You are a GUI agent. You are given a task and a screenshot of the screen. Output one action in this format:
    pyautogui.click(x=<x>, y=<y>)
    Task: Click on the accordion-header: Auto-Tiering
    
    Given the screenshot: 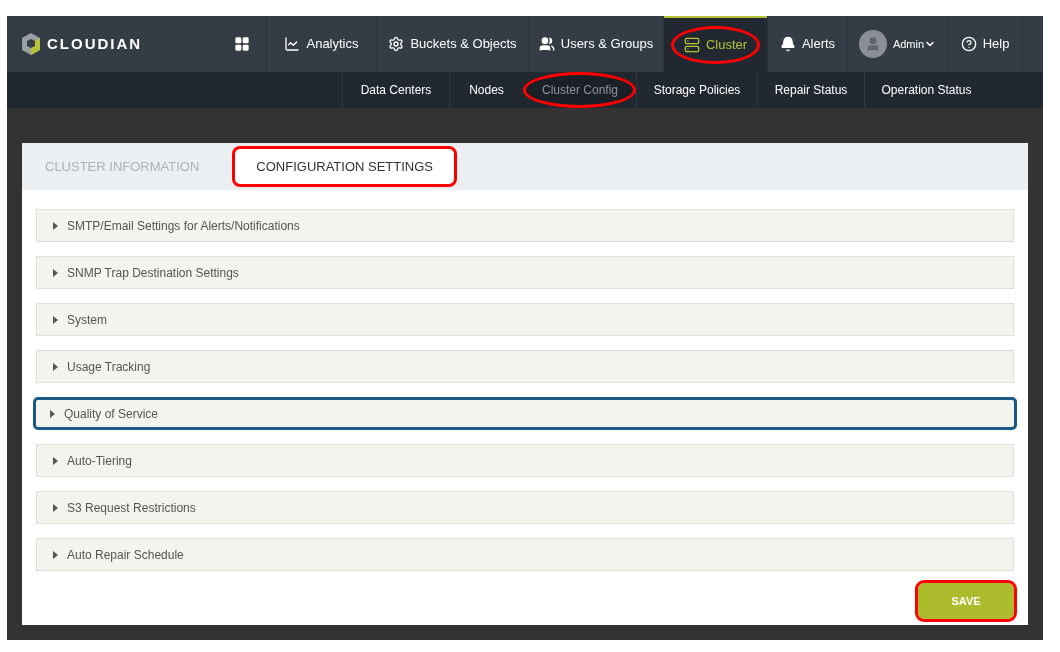 What is the action you would take?
    pyautogui.click(x=525, y=460)
    